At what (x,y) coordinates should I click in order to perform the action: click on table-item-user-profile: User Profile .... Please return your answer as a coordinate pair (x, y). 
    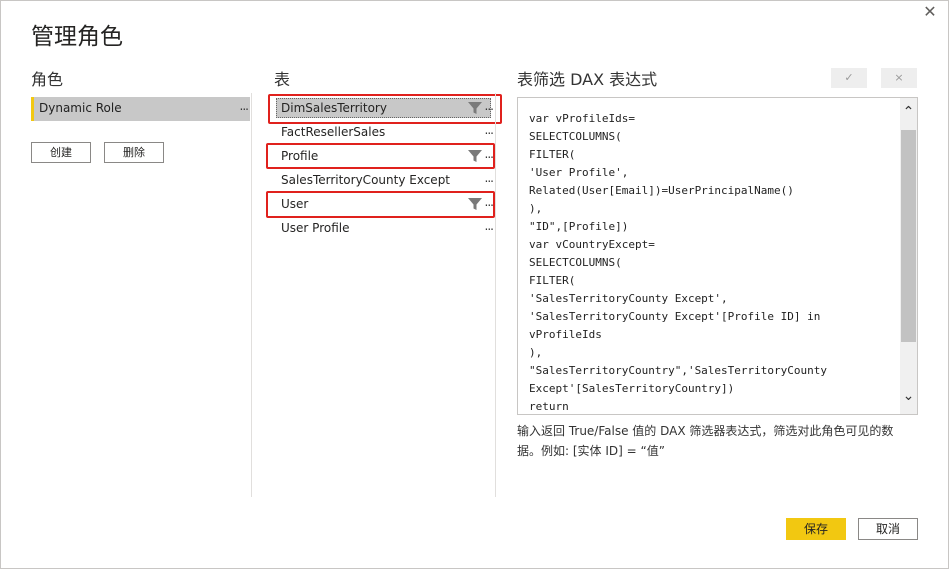
    Looking at the image, I should click on (380, 228).